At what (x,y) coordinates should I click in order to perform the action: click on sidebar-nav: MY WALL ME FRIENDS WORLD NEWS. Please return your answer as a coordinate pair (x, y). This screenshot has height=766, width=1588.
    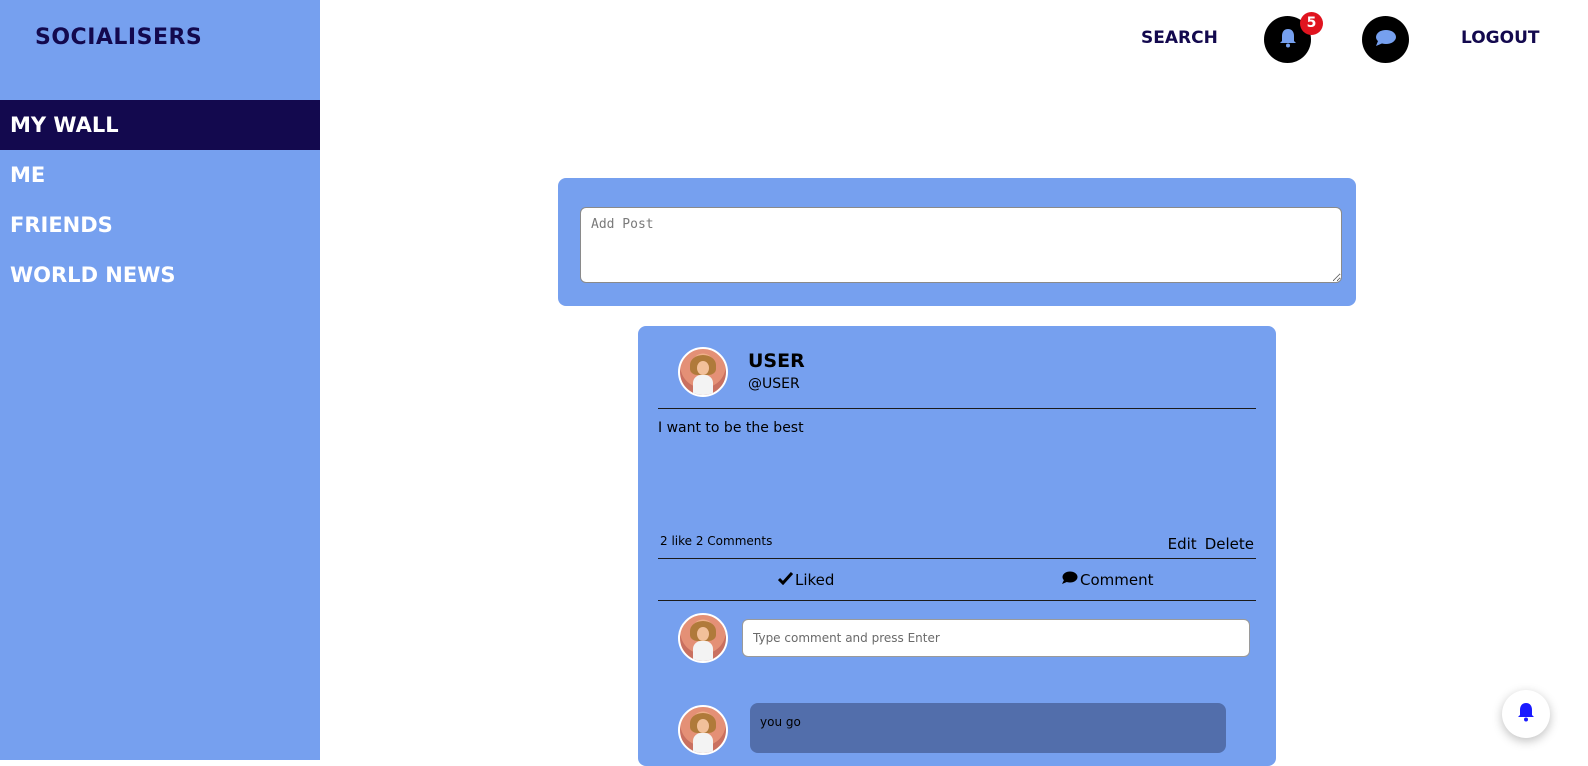
    Looking at the image, I should click on (160, 200).